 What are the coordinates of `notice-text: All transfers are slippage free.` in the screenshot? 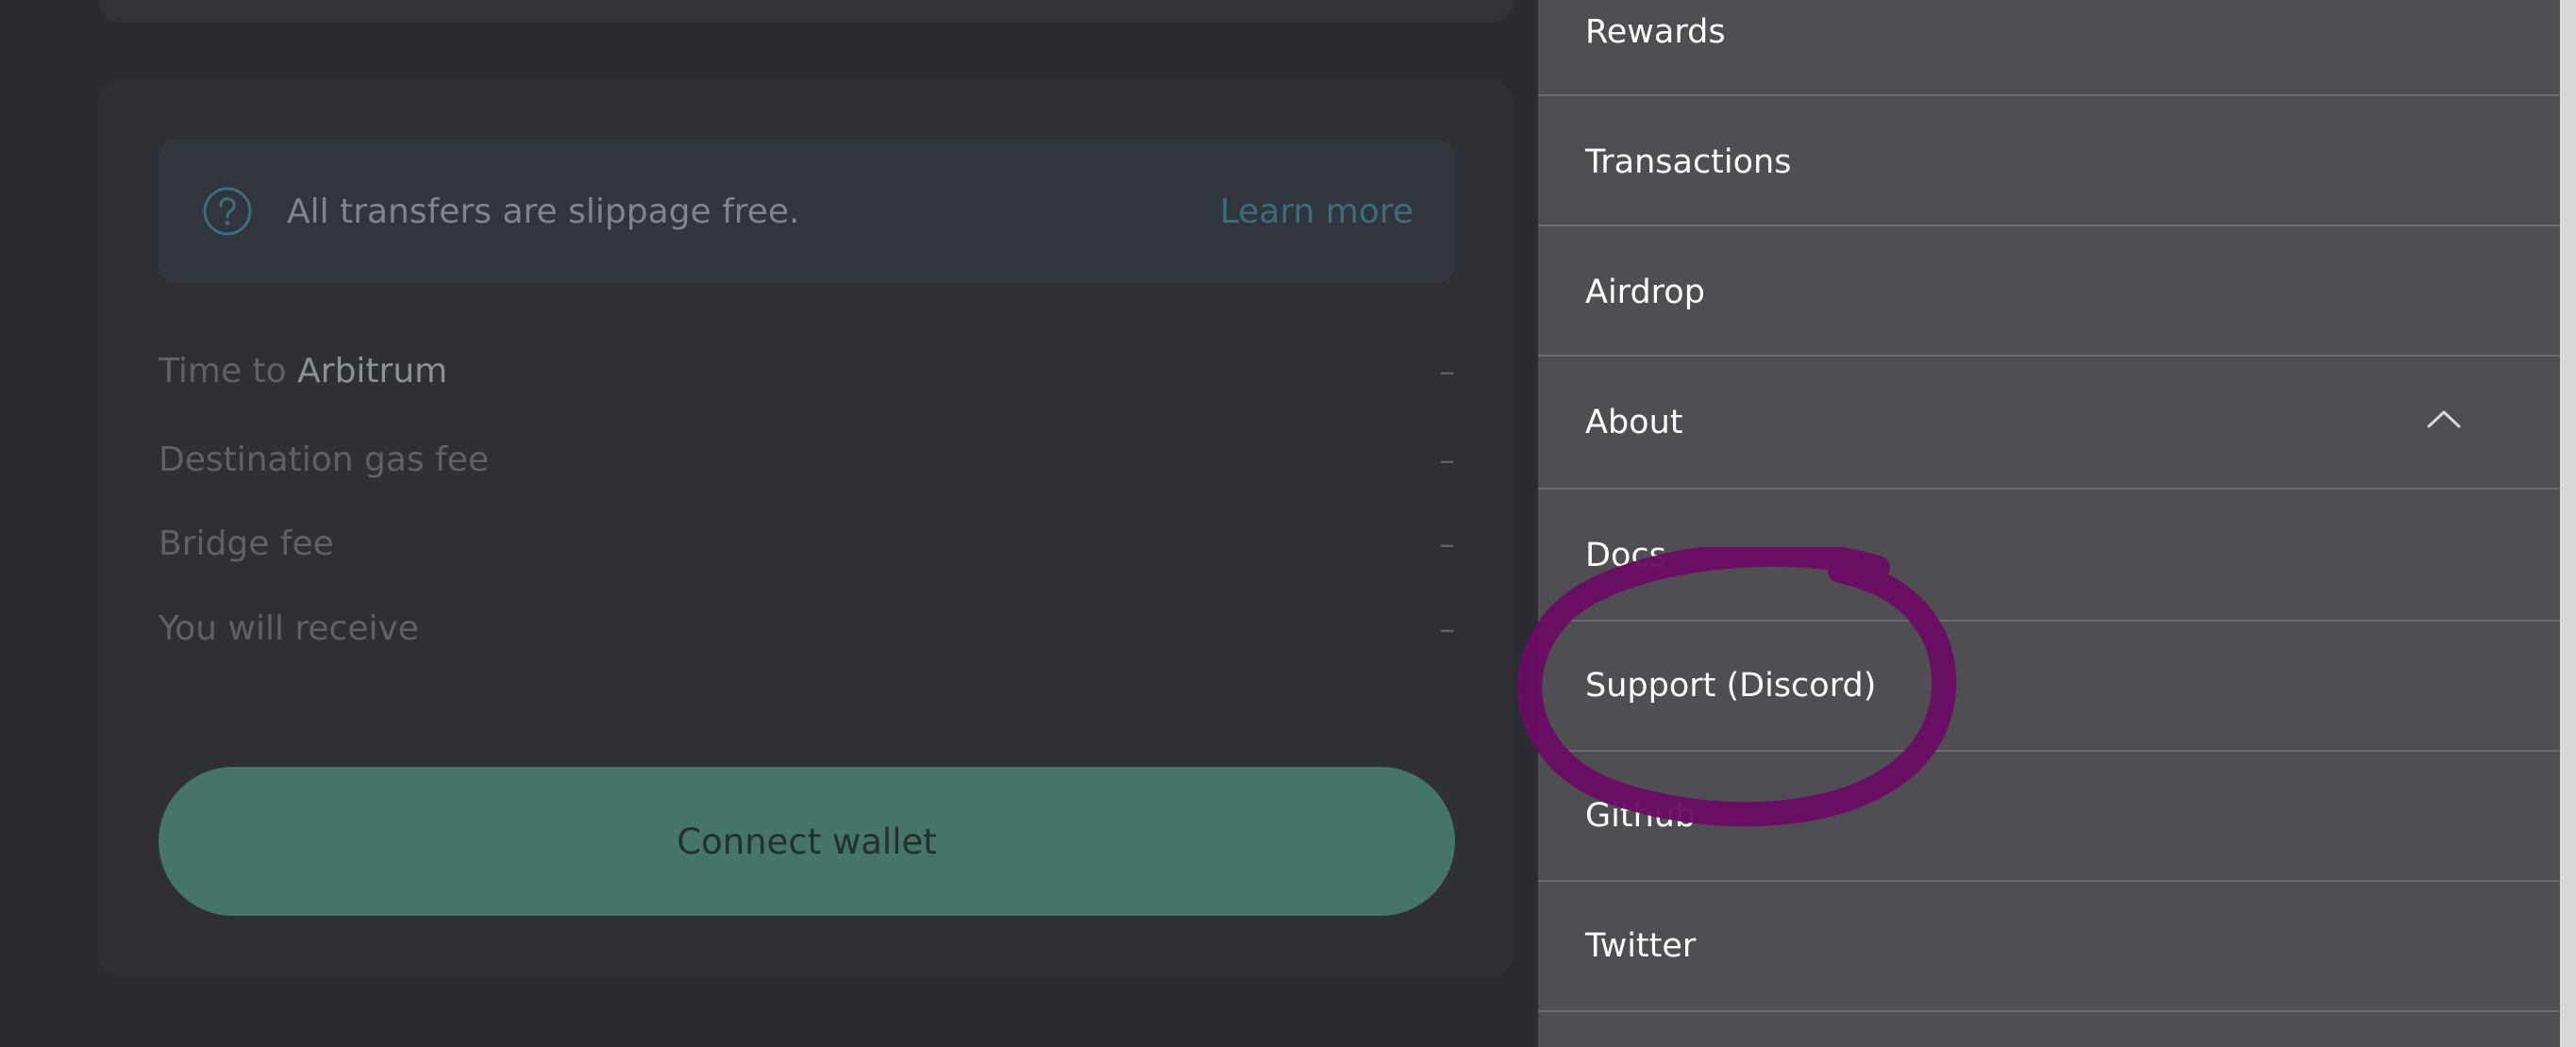 It's located at (543, 212).